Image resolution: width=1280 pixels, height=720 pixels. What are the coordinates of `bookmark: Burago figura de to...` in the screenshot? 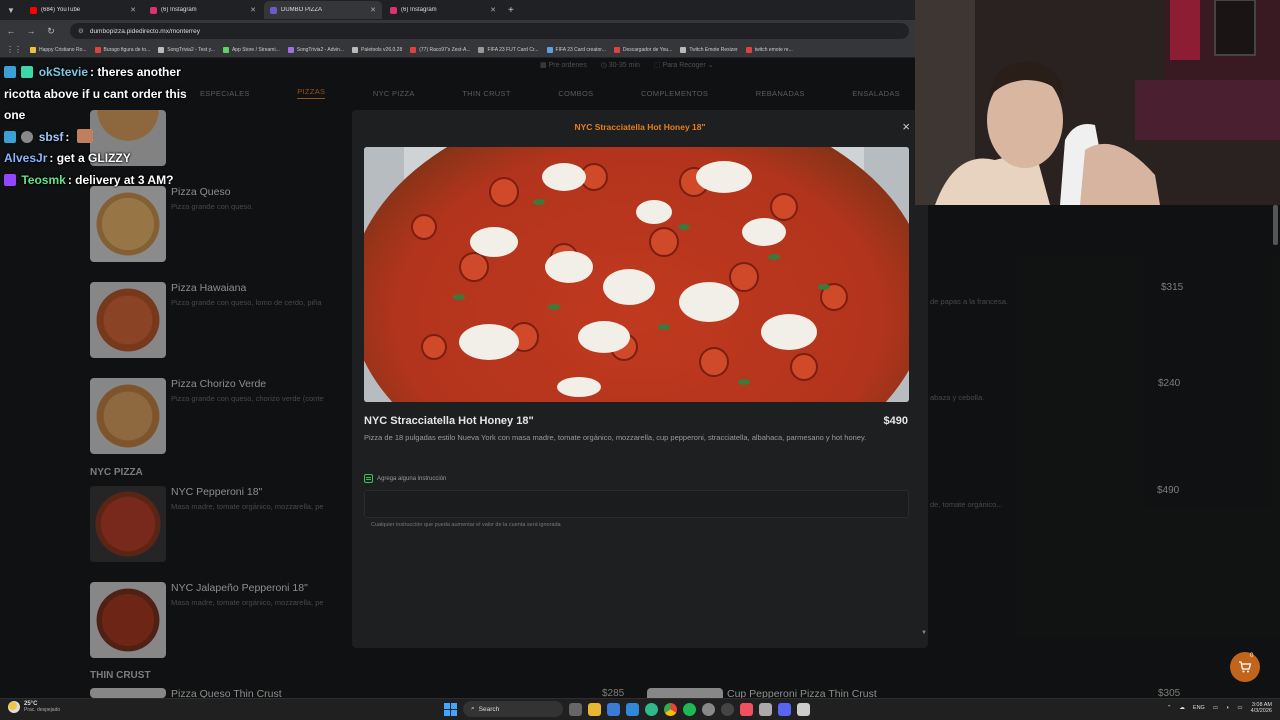 It's located at (122, 49).